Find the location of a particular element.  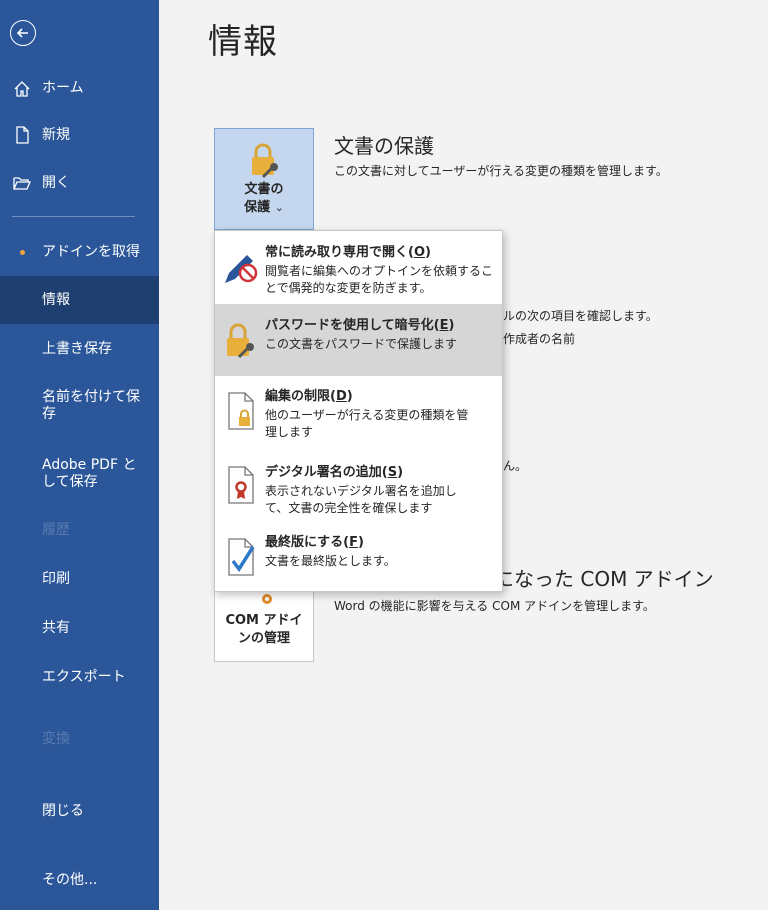

menu-title-text: パスワードを使用して暗号化( is located at coordinates (352, 325).